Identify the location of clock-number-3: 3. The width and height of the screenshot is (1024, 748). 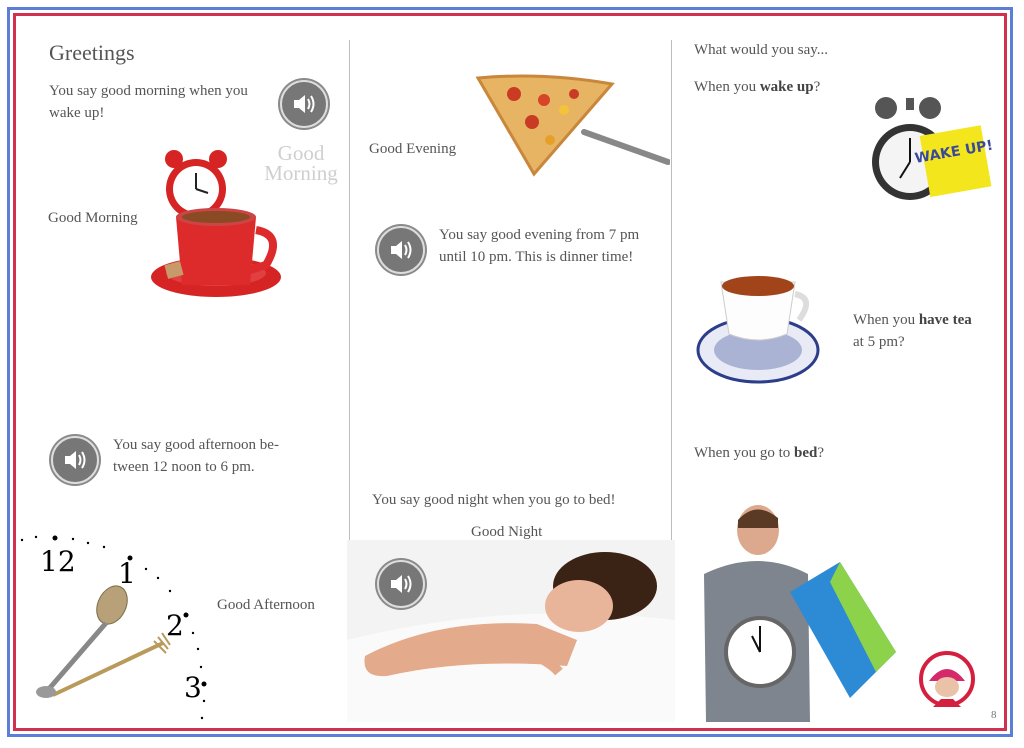
(193, 687).